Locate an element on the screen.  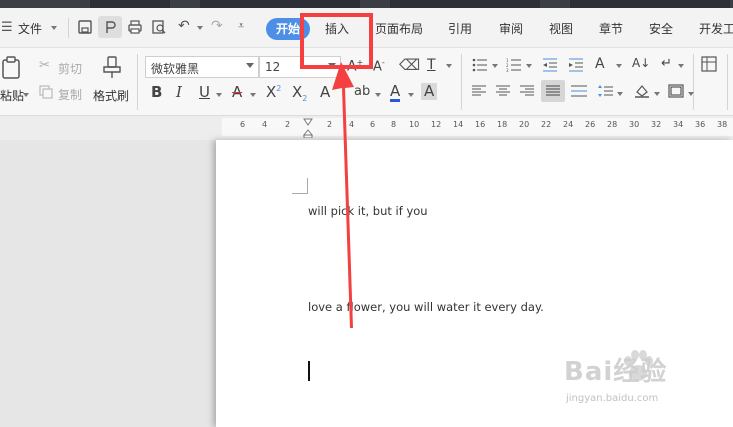
watermark-url: jingyan.baidu.com is located at coordinates (612, 398).